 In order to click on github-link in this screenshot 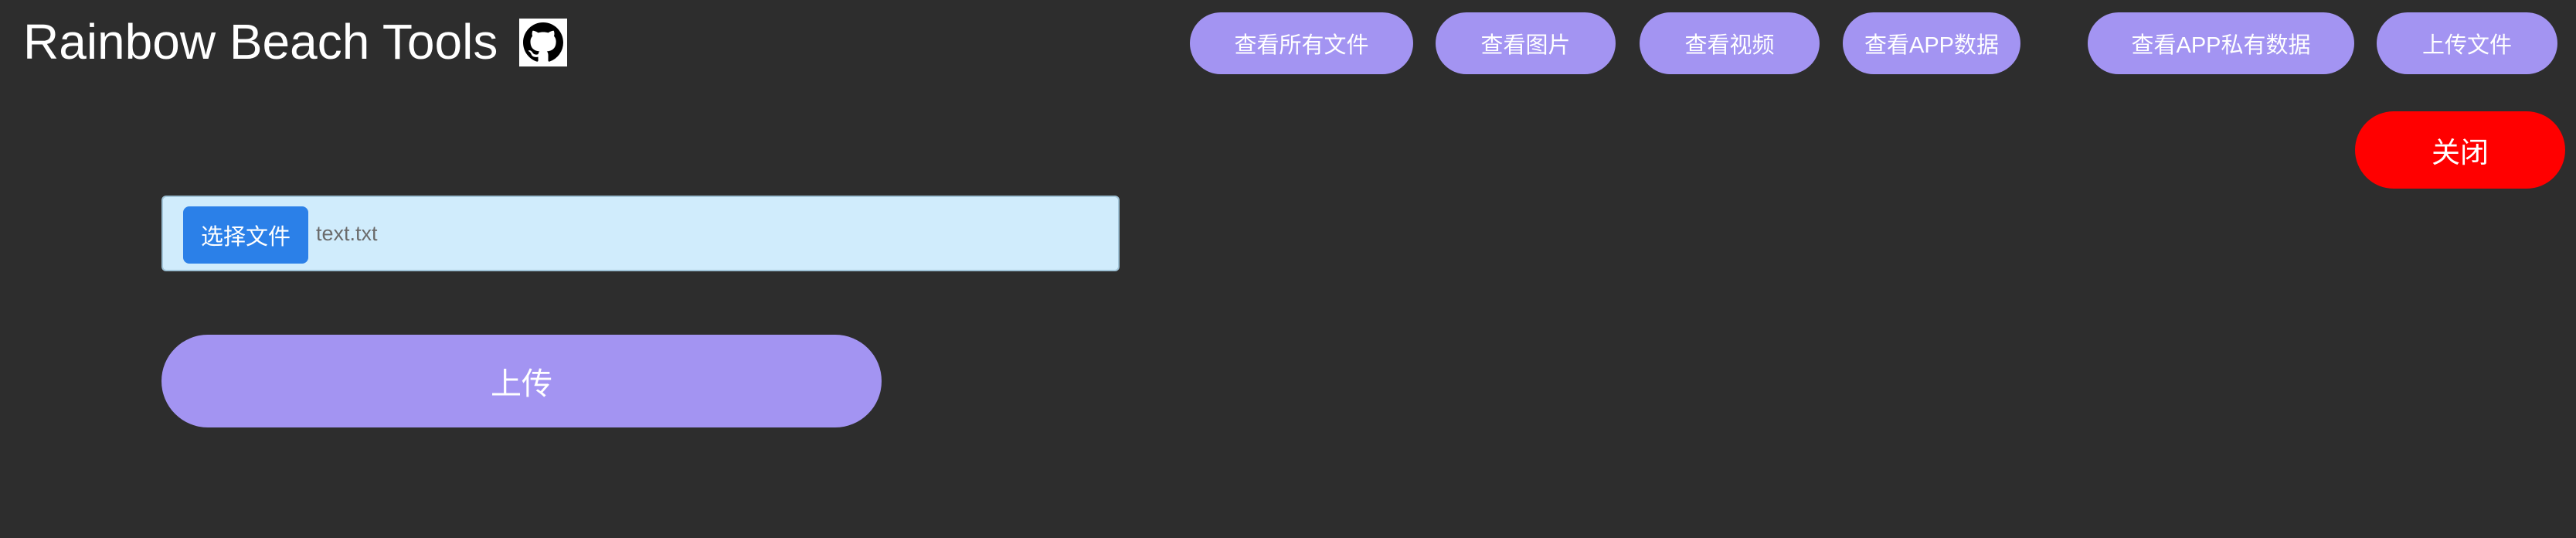, I will do `click(543, 42)`.